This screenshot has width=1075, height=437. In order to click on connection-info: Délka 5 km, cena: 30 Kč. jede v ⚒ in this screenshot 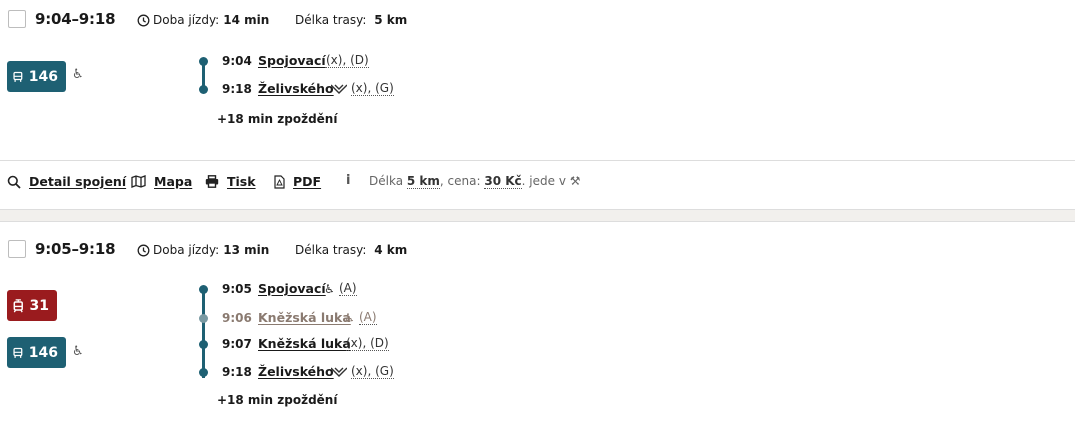, I will do `click(475, 181)`.